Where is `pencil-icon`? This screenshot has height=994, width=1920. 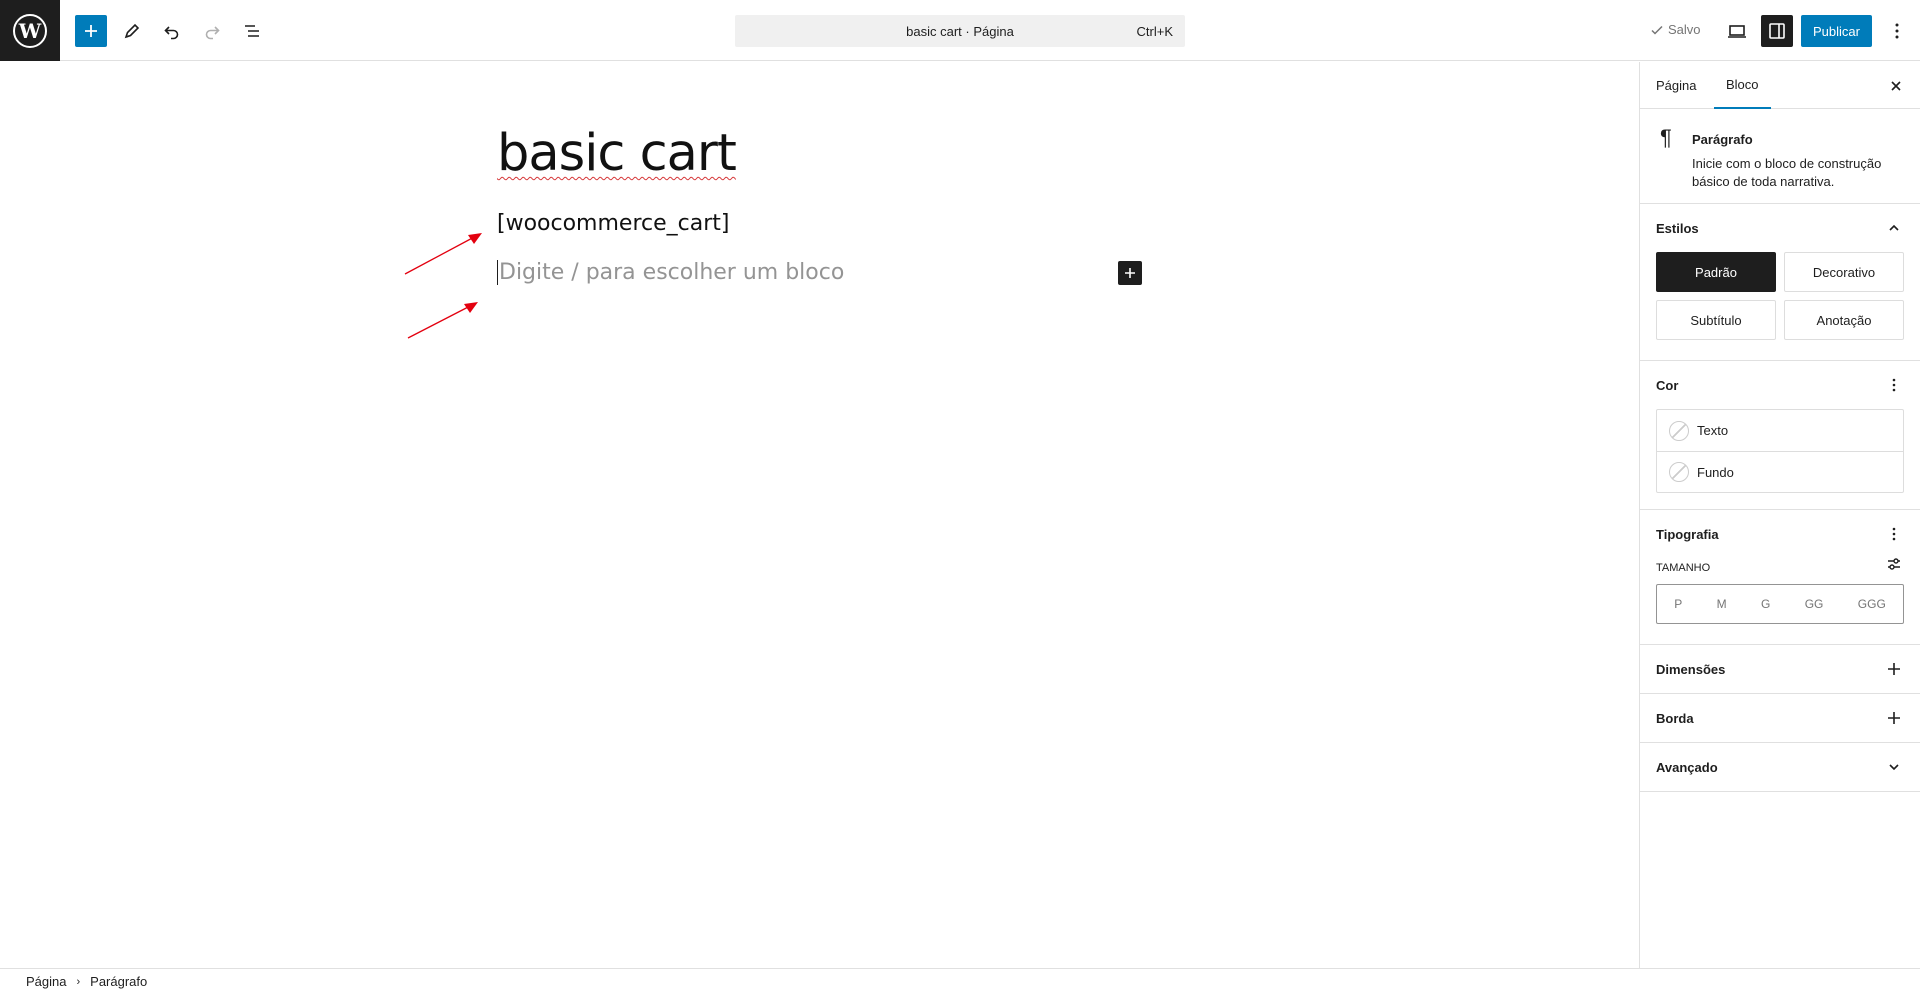 pencil-icon is located at coordinates (132, 31).